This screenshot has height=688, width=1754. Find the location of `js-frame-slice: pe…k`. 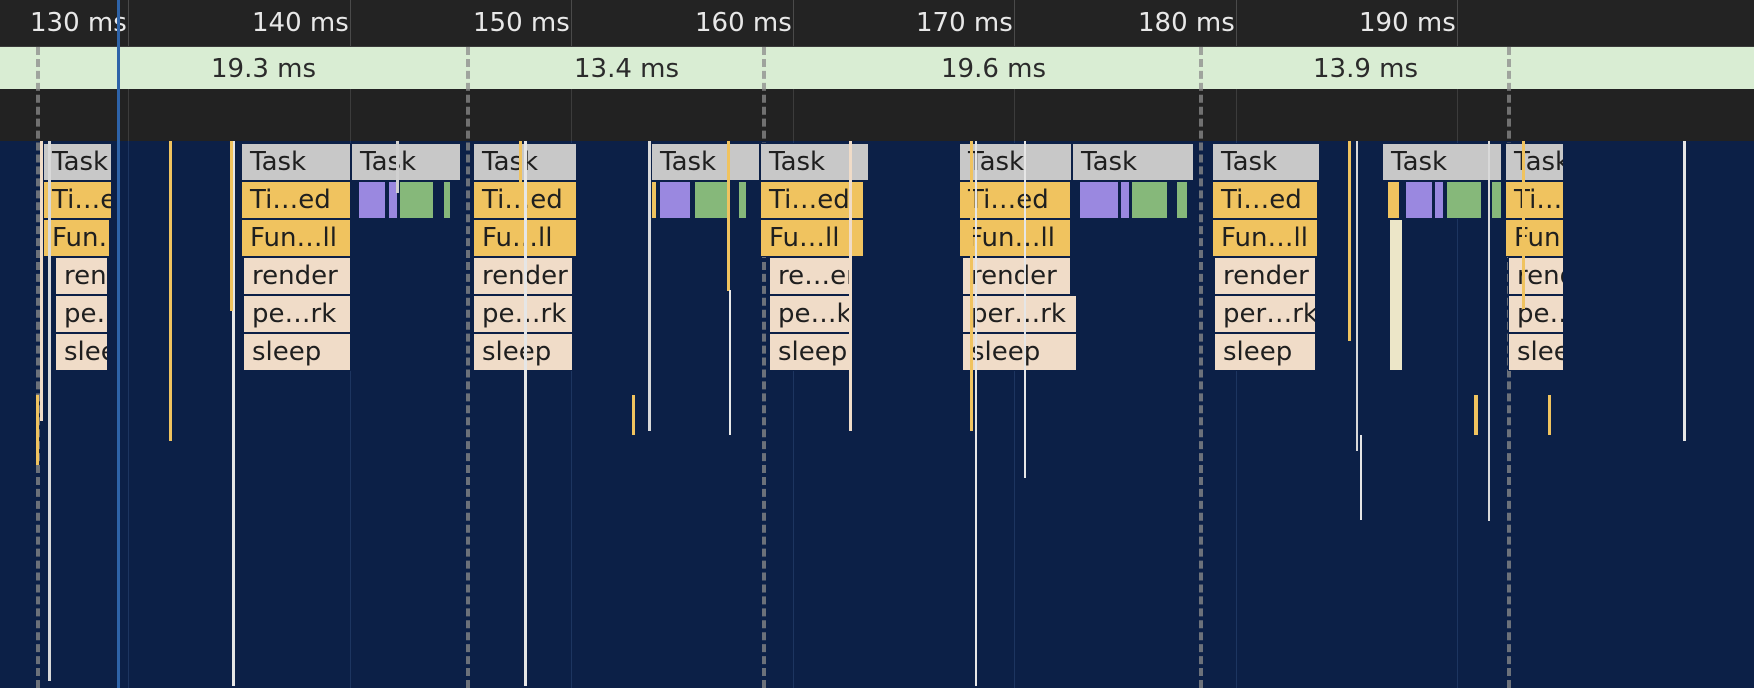

js-frame-slice: pe…k is located at coordinates (811, 314).